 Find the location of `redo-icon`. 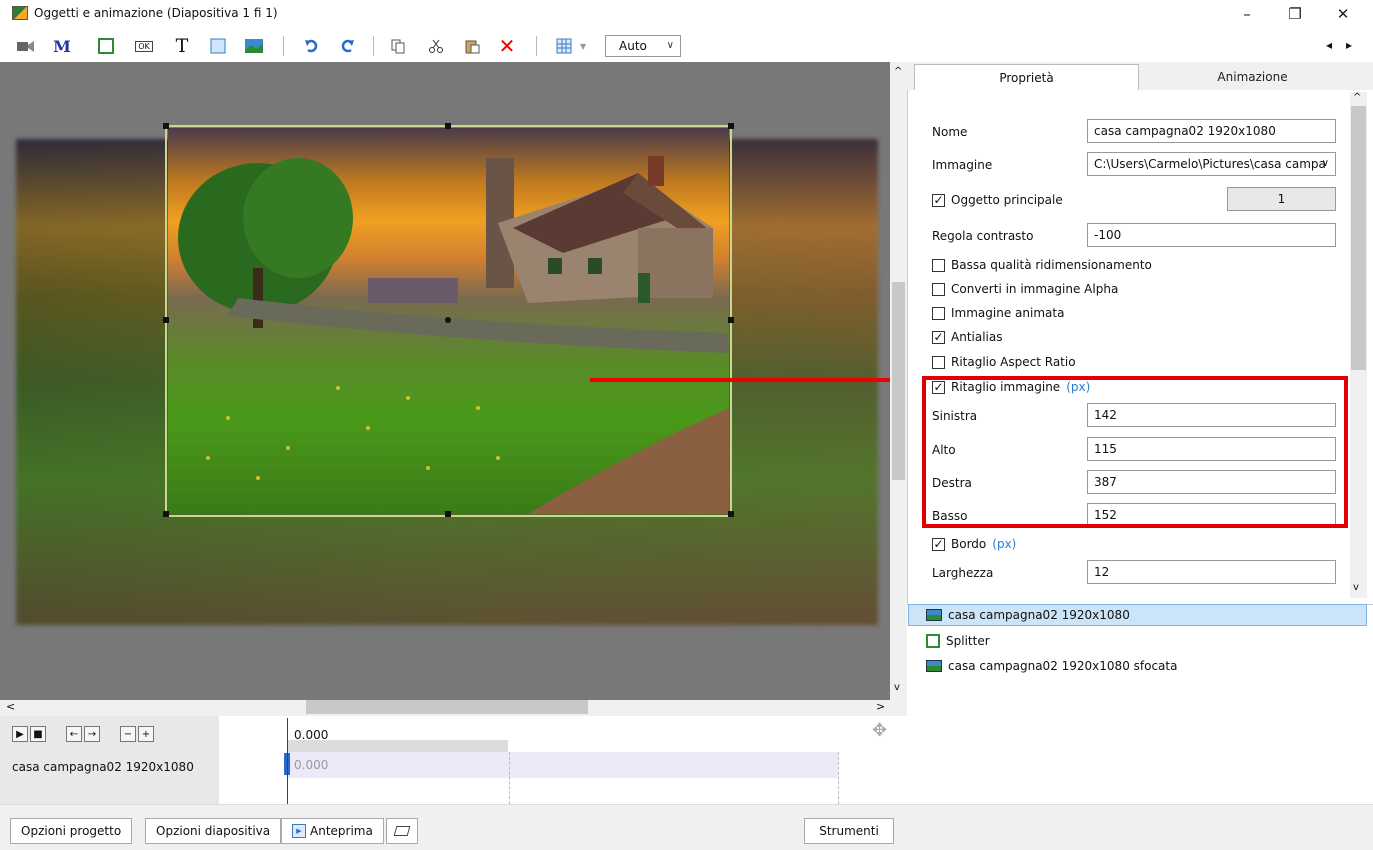

redo-icon is located at coordinates (348, 46).